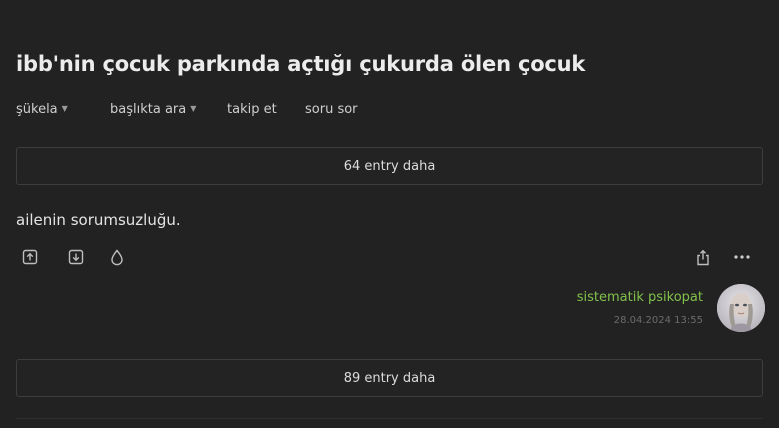 Image resolution: width=779 pixels, height=428 pixels. What do you see at coordinates (148, 109) in the screenshot?
I see `search-in-topic-label: başlıkta ara` at bounding box center [148, 109].